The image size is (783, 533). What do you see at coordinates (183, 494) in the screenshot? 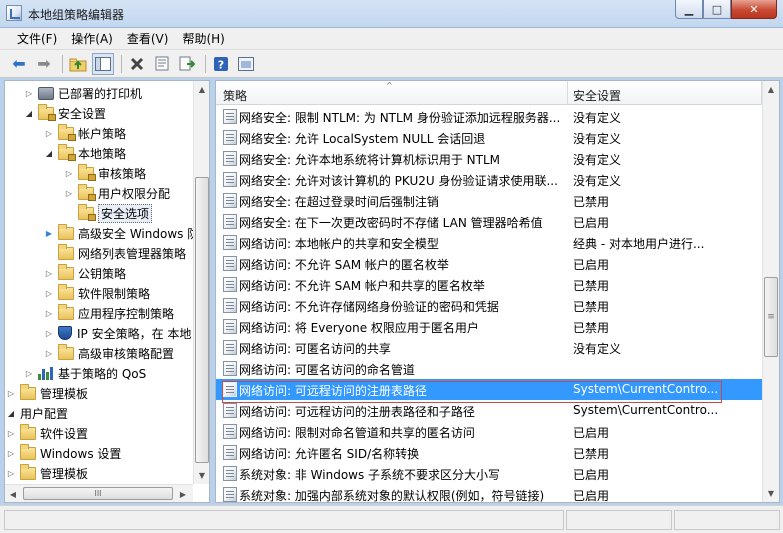
I see `scroll-right-arrow-icon: ▶` at bounding box center [183, 494].